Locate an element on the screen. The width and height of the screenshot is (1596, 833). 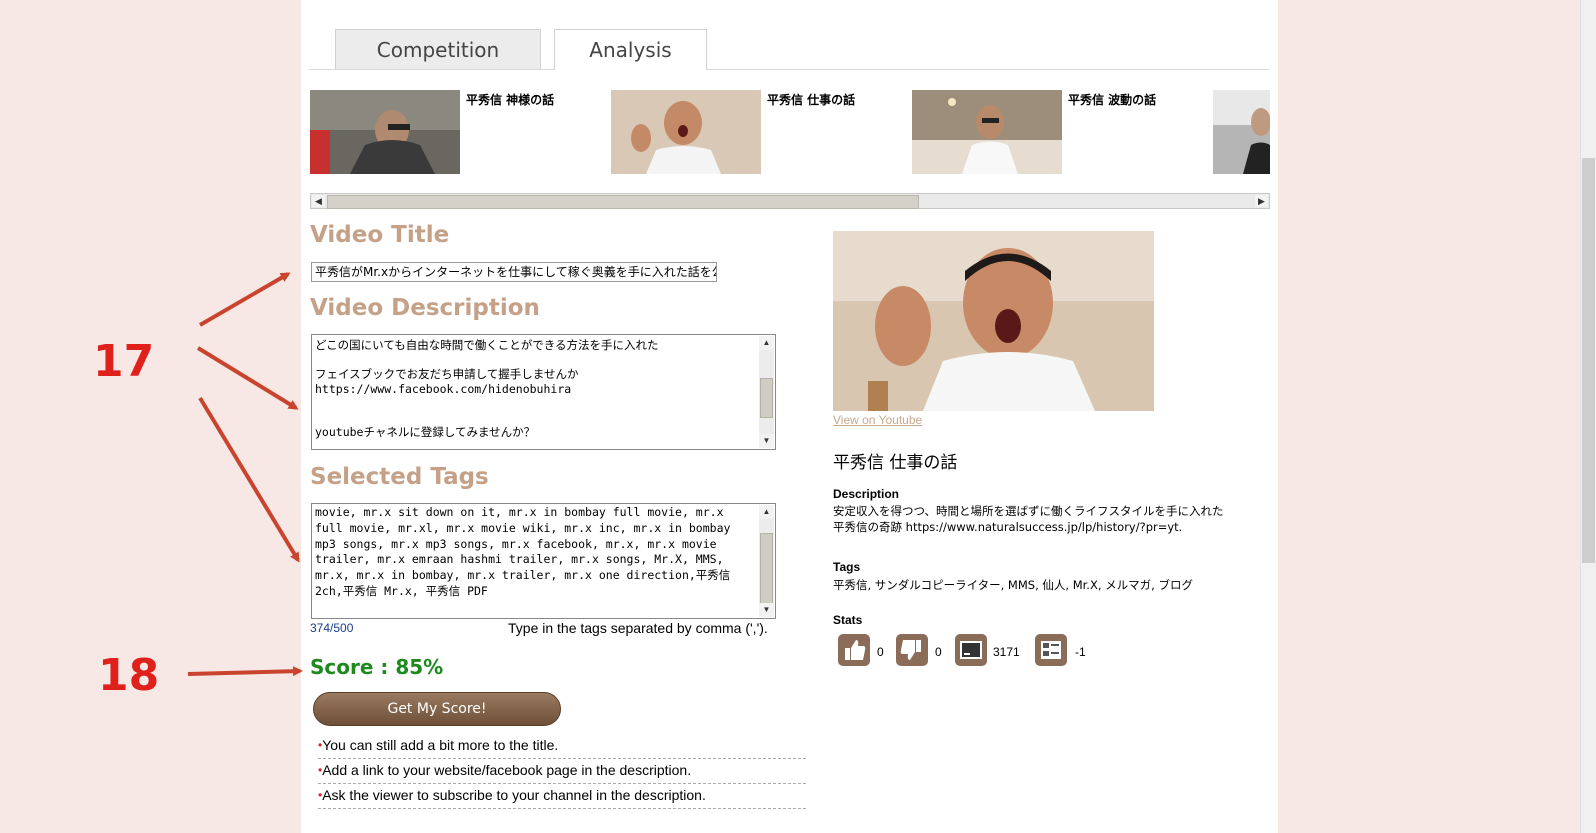
scroll-right-icon: ▶ is located at coordinates (1261, 201).